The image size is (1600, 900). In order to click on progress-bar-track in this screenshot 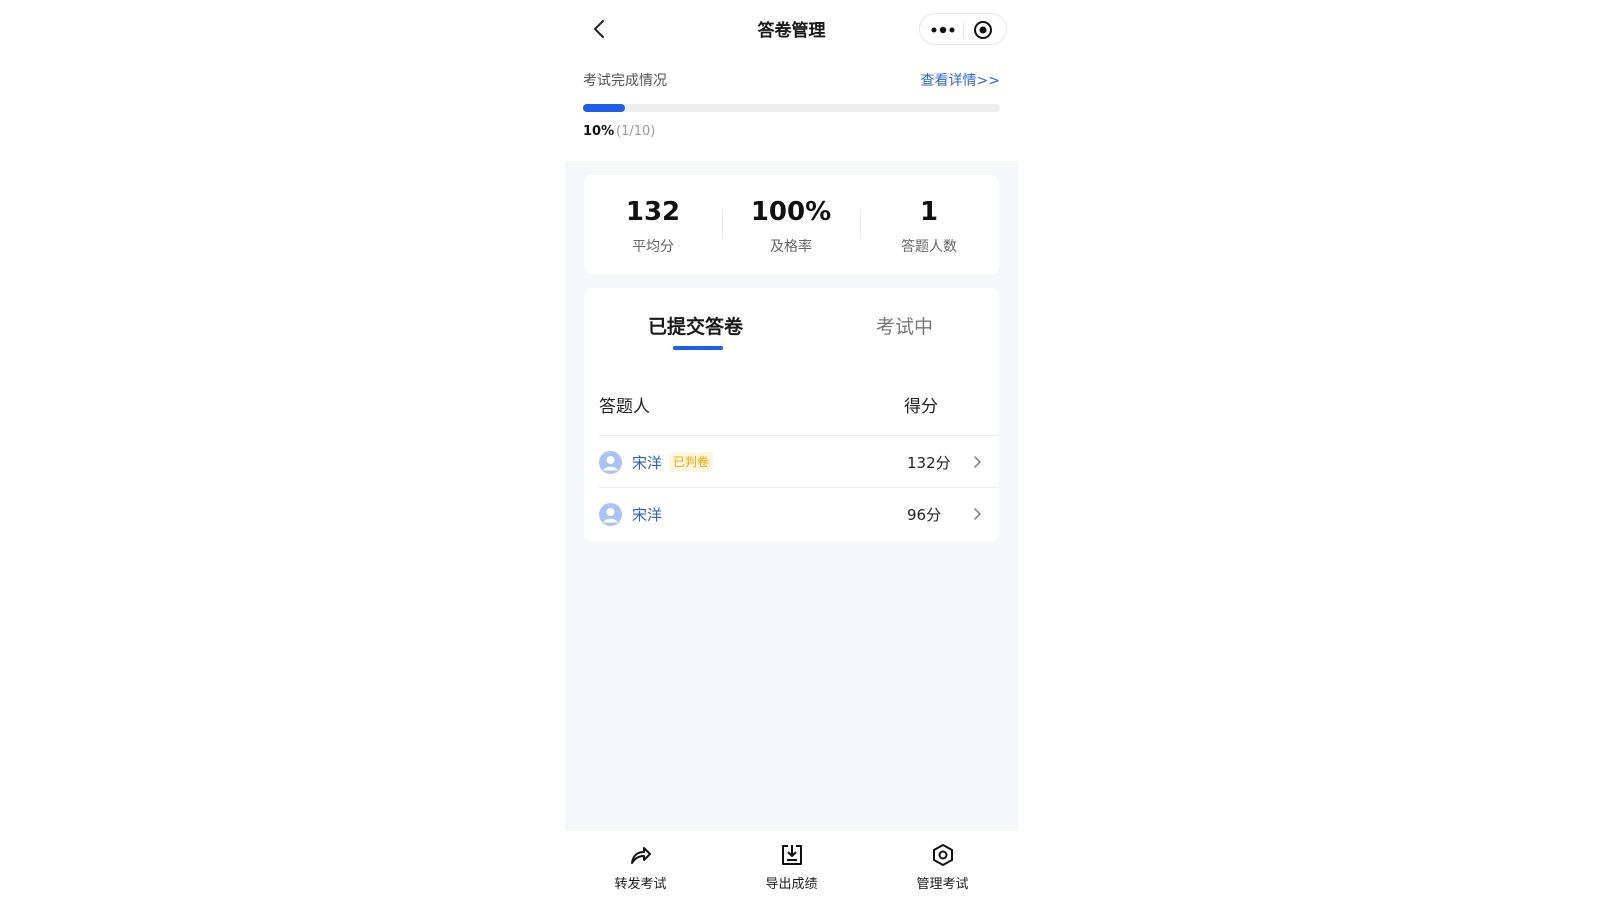, I will do `click(791, 108)`.